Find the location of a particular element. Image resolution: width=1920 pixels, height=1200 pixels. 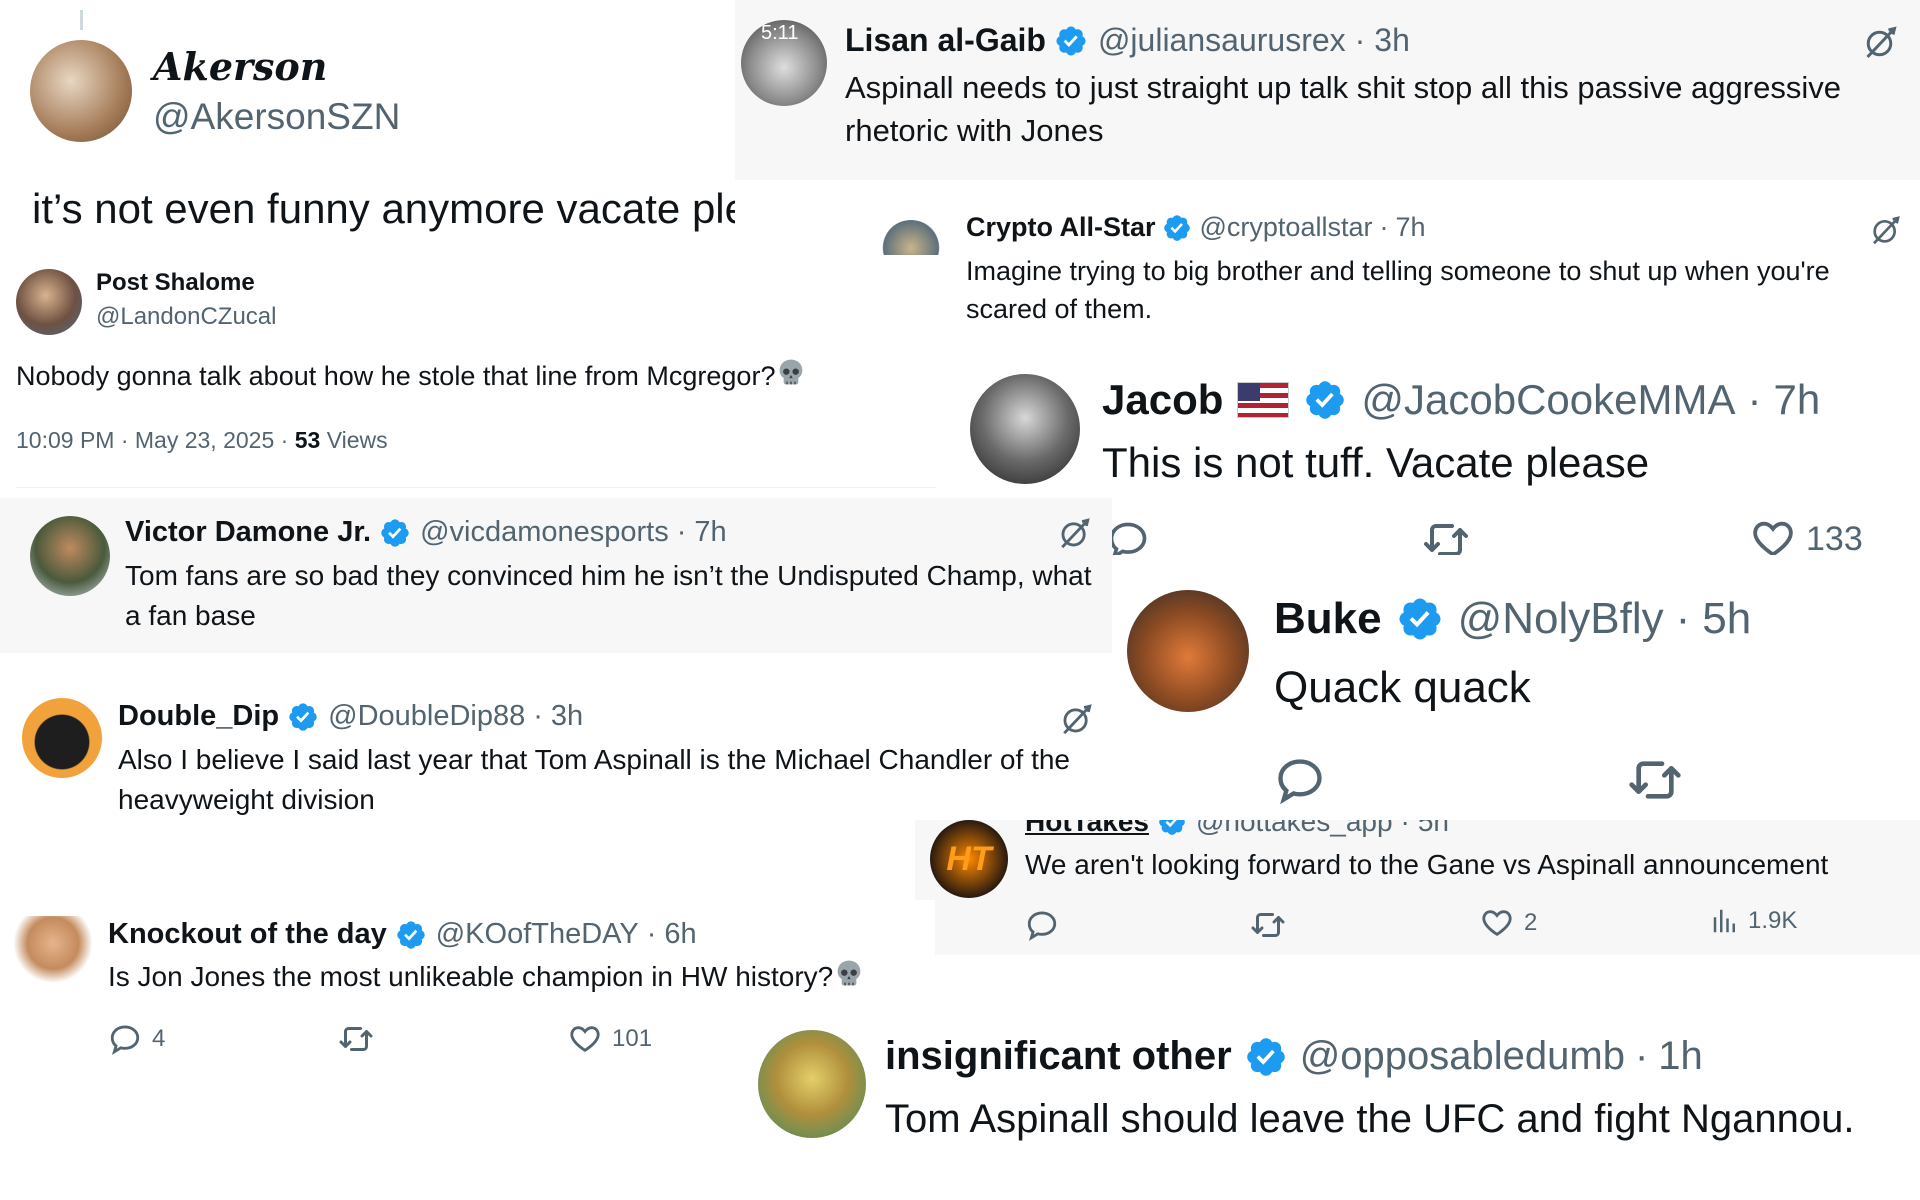

divider is located at coordinates (476, 487).